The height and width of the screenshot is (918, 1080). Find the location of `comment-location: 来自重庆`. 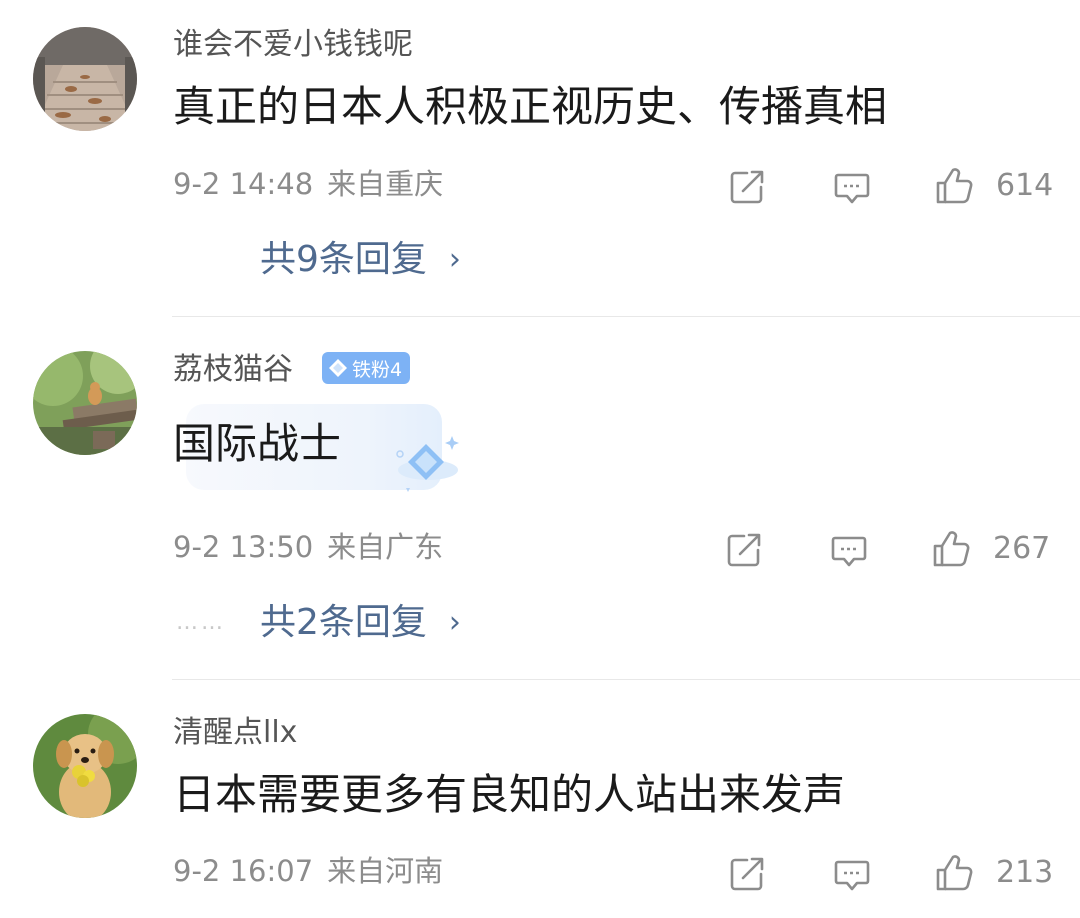

comment-location: 来自重庆 is located at coordinates (385, 184).